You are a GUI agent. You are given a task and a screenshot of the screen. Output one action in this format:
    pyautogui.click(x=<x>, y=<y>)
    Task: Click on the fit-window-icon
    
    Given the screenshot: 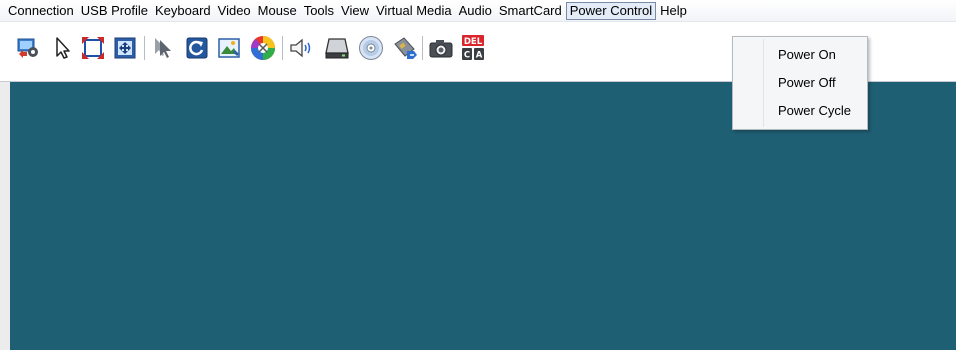 What is the action you would take?
    pyautogui.click(x=125, y=48)
    